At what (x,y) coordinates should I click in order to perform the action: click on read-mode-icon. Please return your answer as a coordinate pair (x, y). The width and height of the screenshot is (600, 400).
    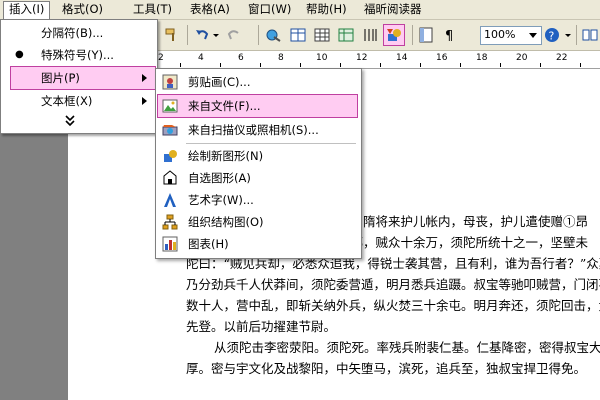
    Looking at the image, I should click on (590, 35).